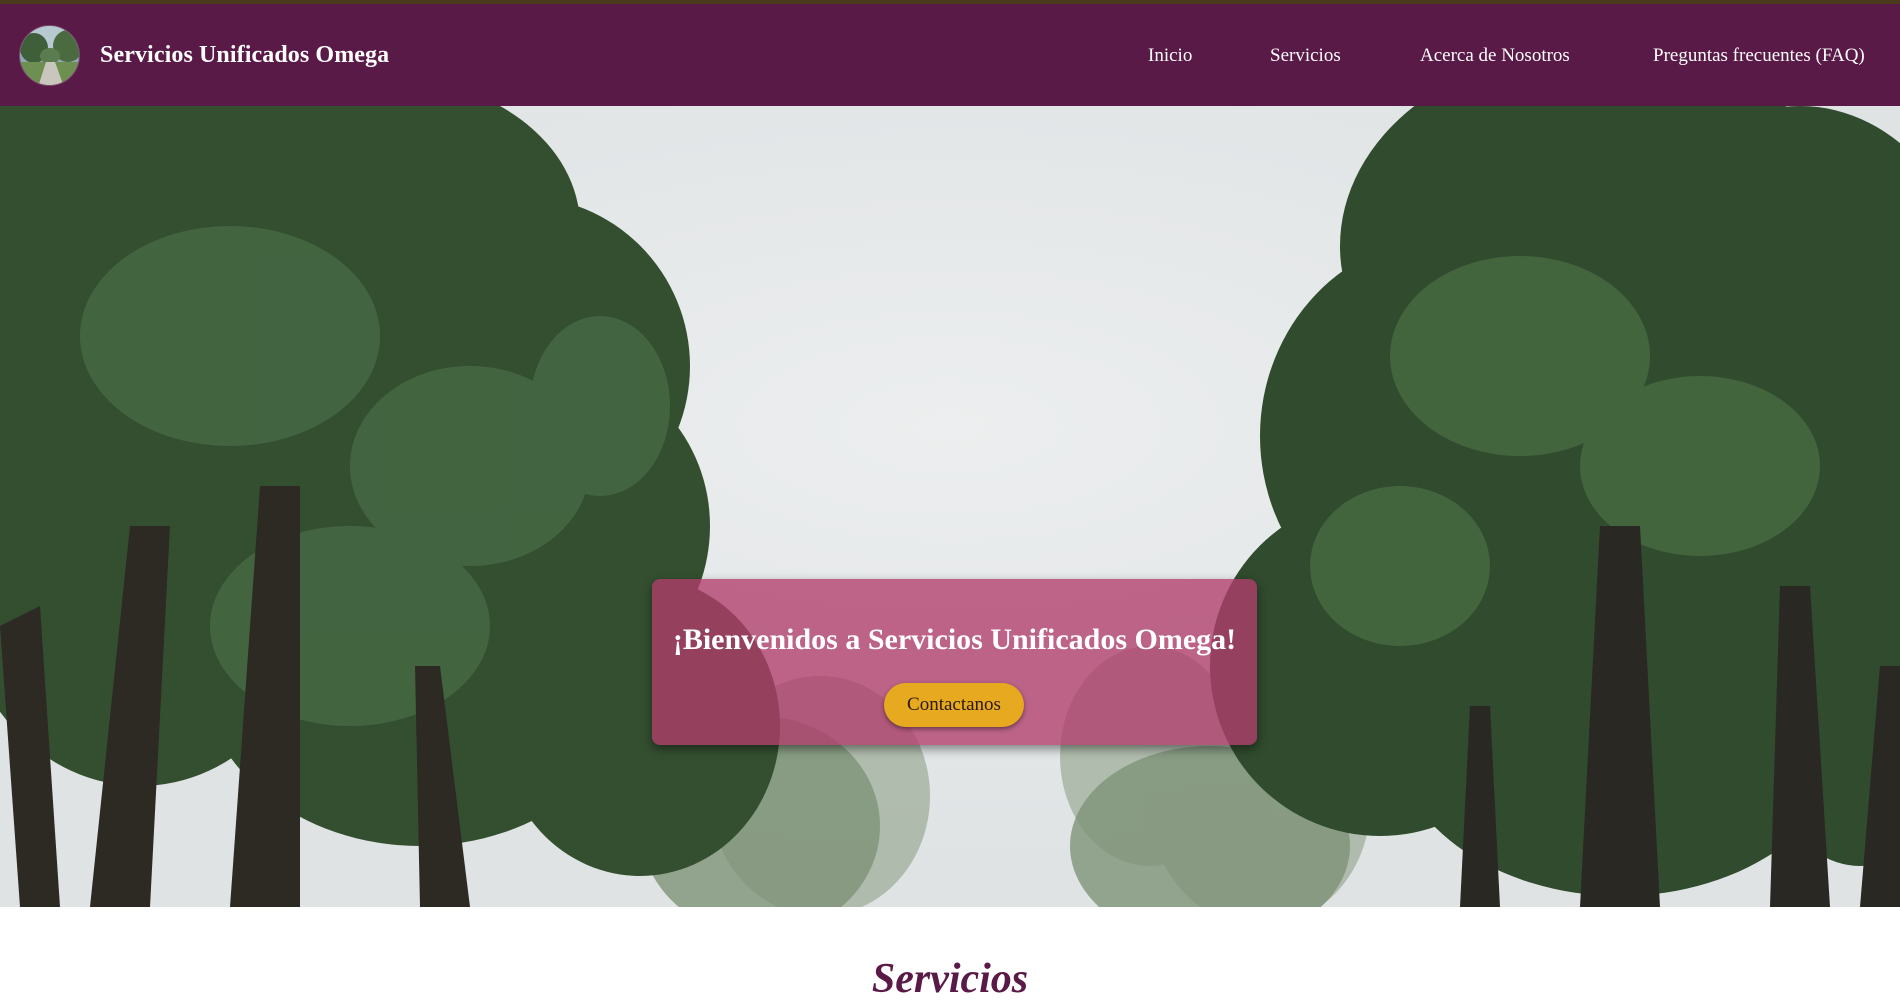 The height and width of the screenshot is (1003, 1900). Describe the element at coordinates (1495, 56) in the screenshot. I see `nav-acerca: Acerca de Nosotros` at that location.